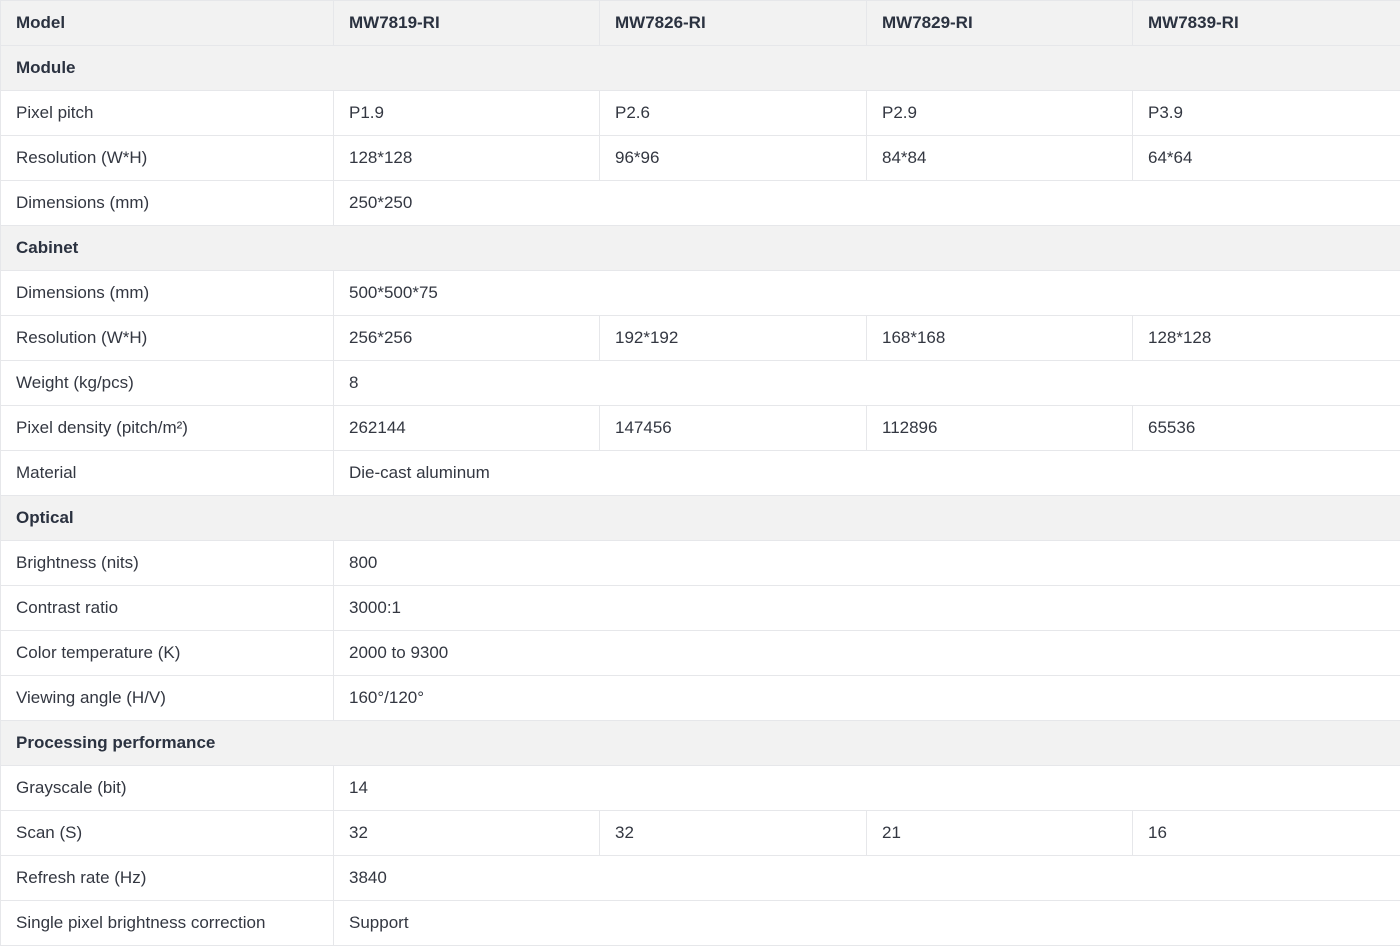  I want to click on table-row: Material Die-cast aluminum, so click(700, 473).